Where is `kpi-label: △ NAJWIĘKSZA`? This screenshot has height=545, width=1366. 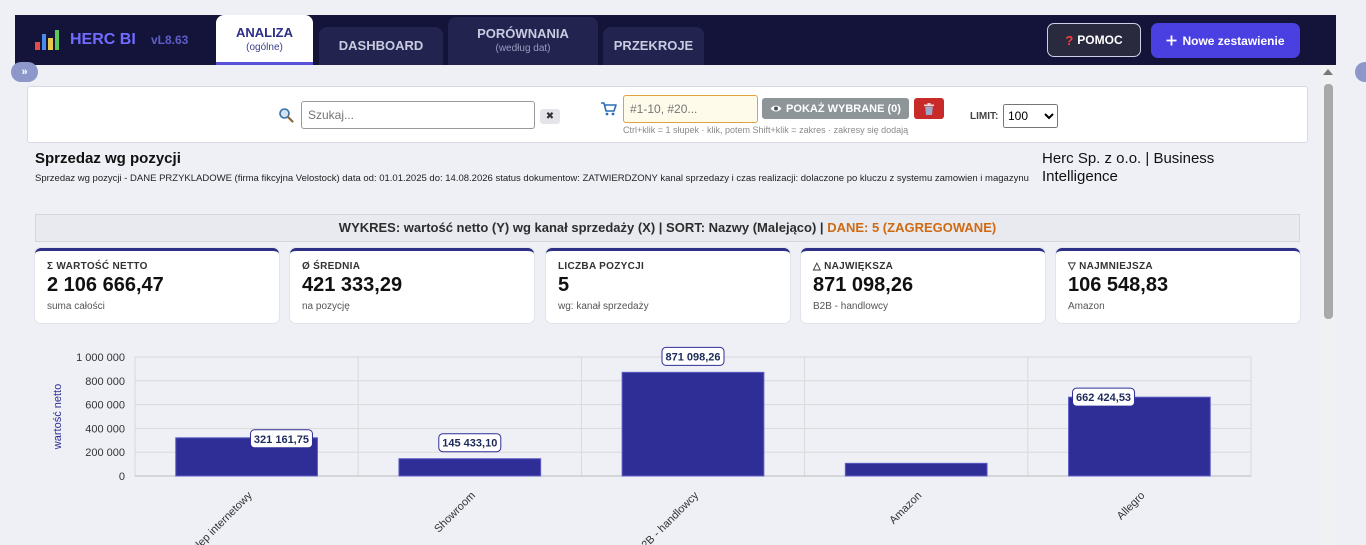 kpi-label: △ NAJWIĘKSZA is located at coordinates (853, 266).